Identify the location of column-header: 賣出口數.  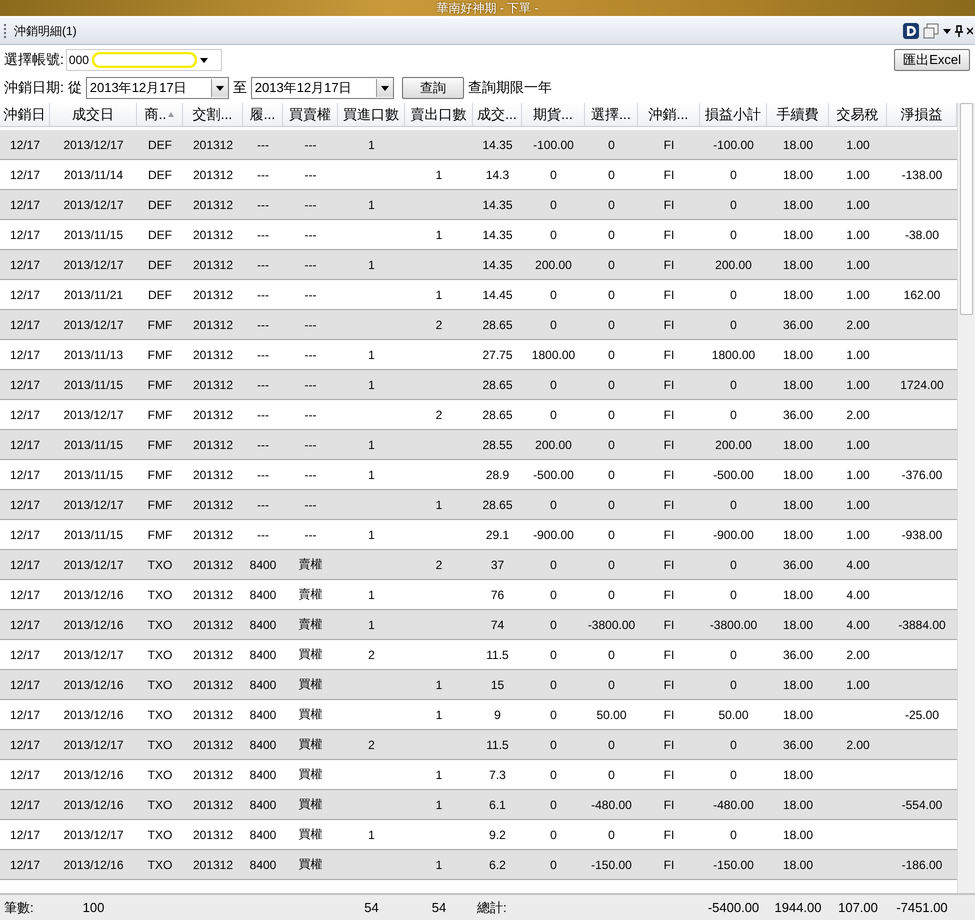
(439, 114).